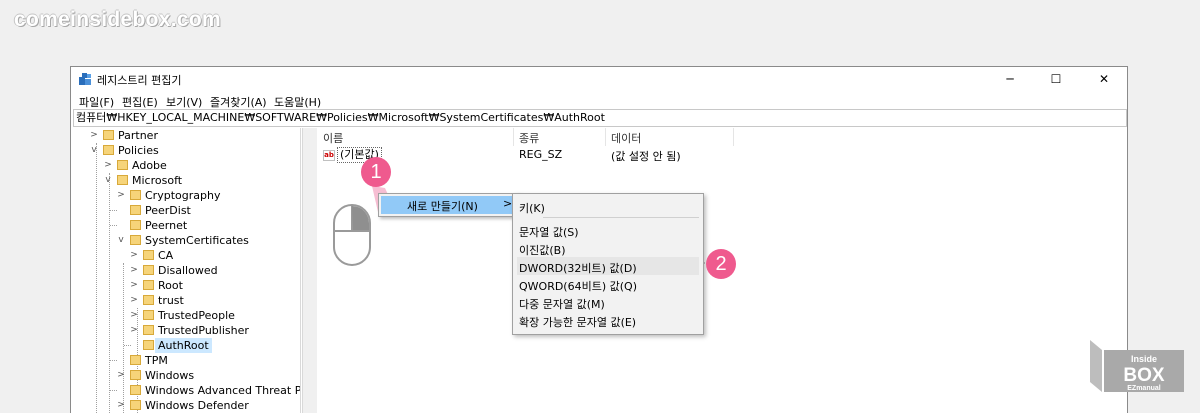  What do you see at coordinates (1144, 359) in the screenshot?
I see `svg-text: Inside` at bounding box center [1144, 359].